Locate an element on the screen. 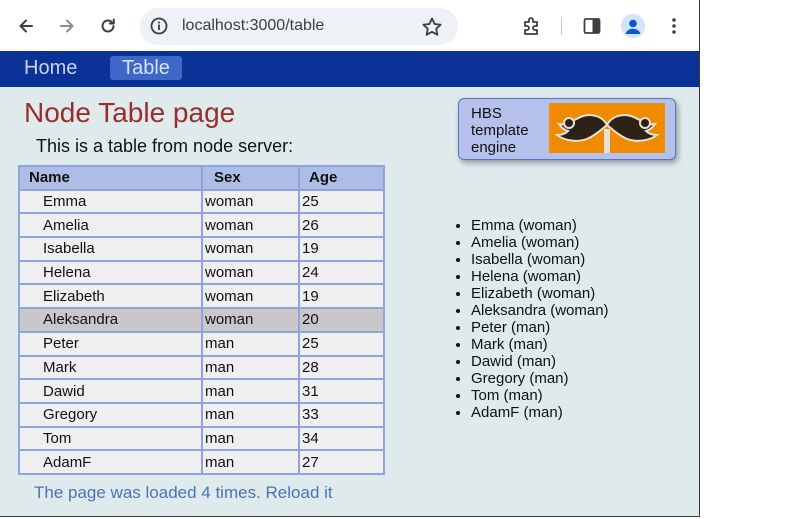  menu-button is located at coordinates (674, 26).